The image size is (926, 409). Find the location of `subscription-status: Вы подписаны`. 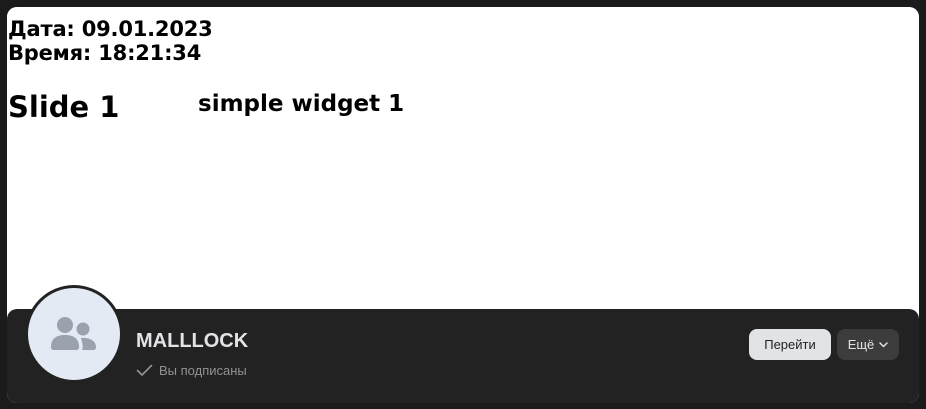

subscription-status: Вы подписаны is located at coordinates (191, 370).